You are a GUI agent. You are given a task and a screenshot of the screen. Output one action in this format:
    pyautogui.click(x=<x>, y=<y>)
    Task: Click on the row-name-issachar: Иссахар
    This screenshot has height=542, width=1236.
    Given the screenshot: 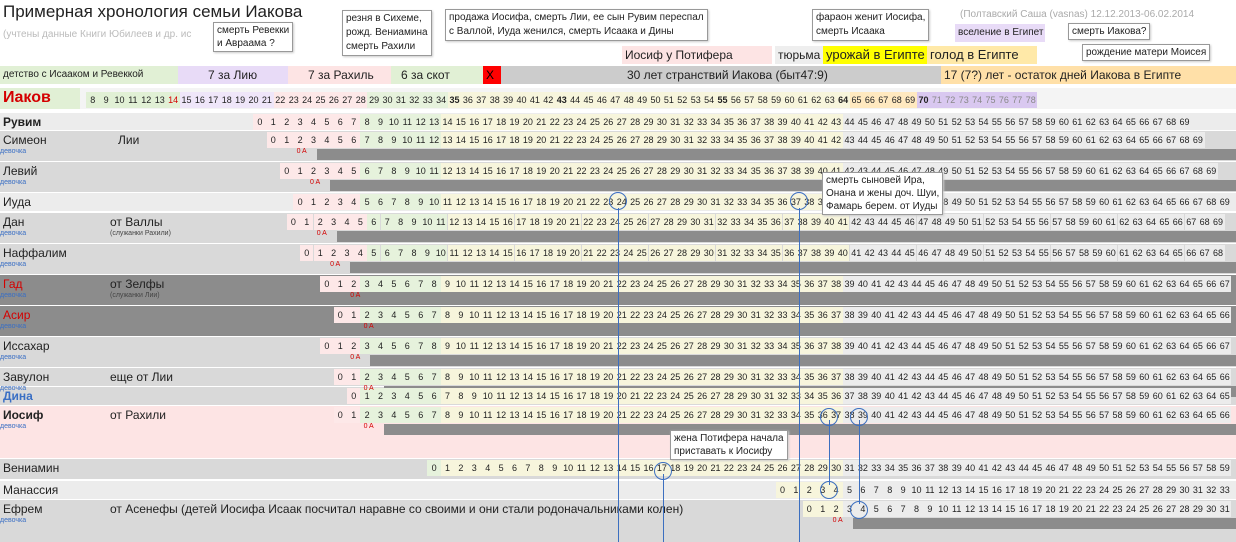 What is the action you would take?
    pyautogui.click(x=26, y=346)
    